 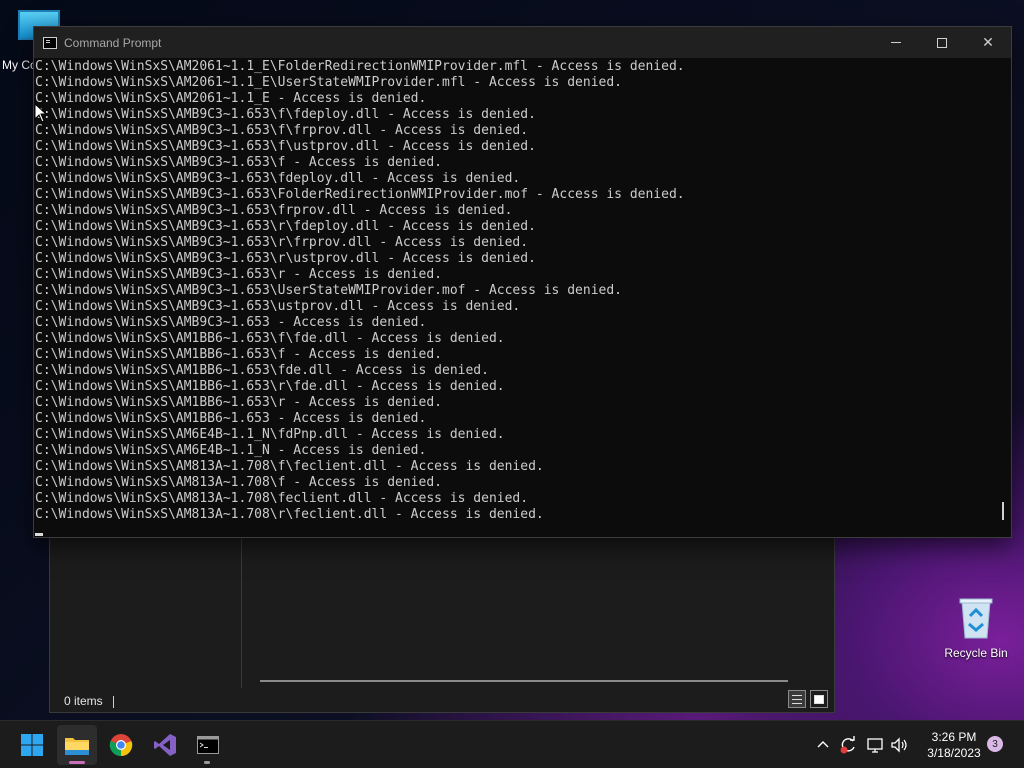 What do you see at coordinates (1003, 511) in the screenshot?
I see `vertical-scrollbar-thumb` at bounding box center [1003, 511].